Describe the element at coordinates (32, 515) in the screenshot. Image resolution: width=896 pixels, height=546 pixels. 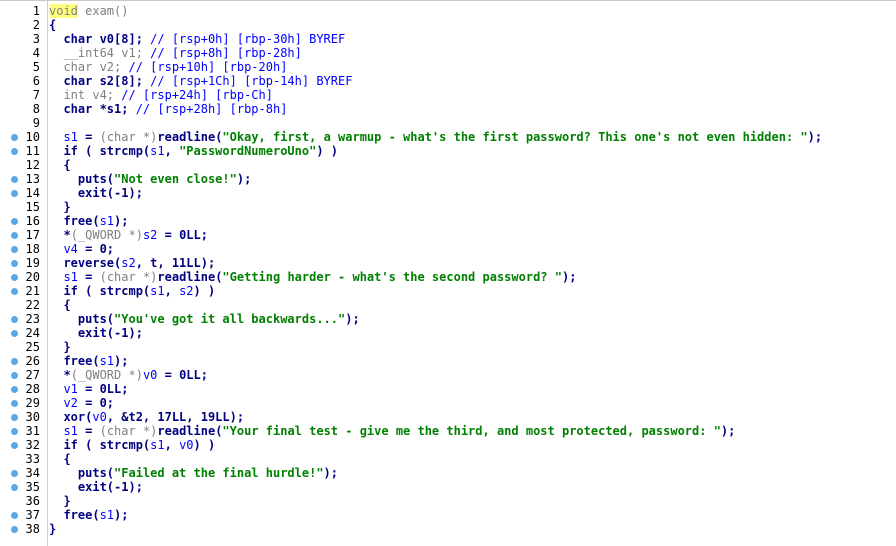
I see `line-number: 37` at that location.